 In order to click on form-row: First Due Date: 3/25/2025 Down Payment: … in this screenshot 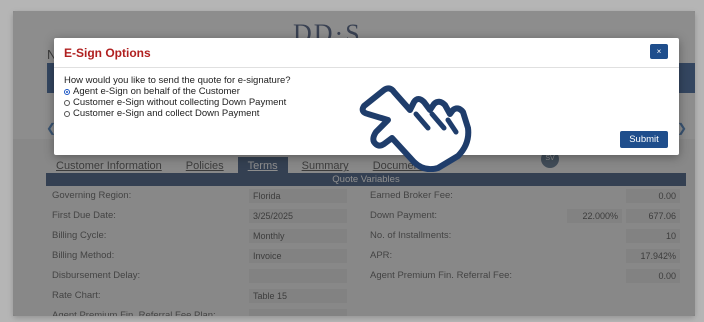, I will do `click(367, 216)`.